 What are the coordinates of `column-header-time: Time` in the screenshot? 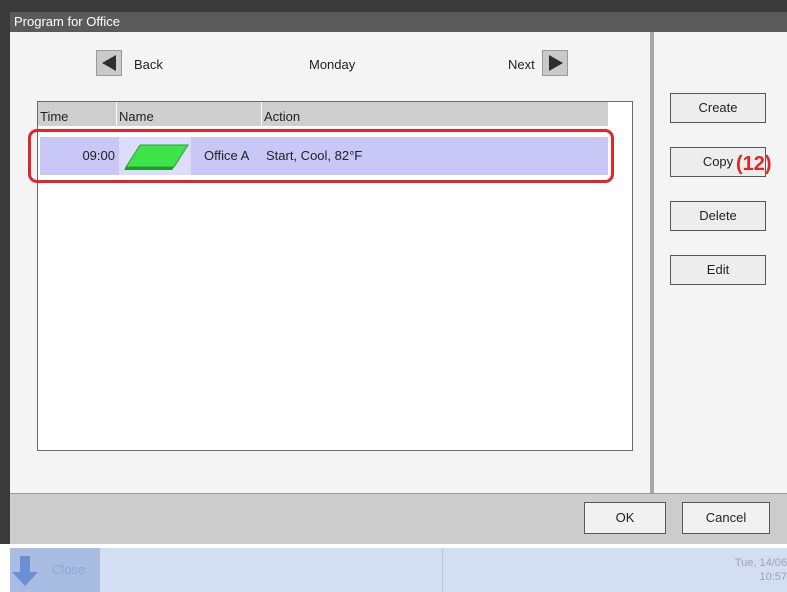 It's located at (77, 114).